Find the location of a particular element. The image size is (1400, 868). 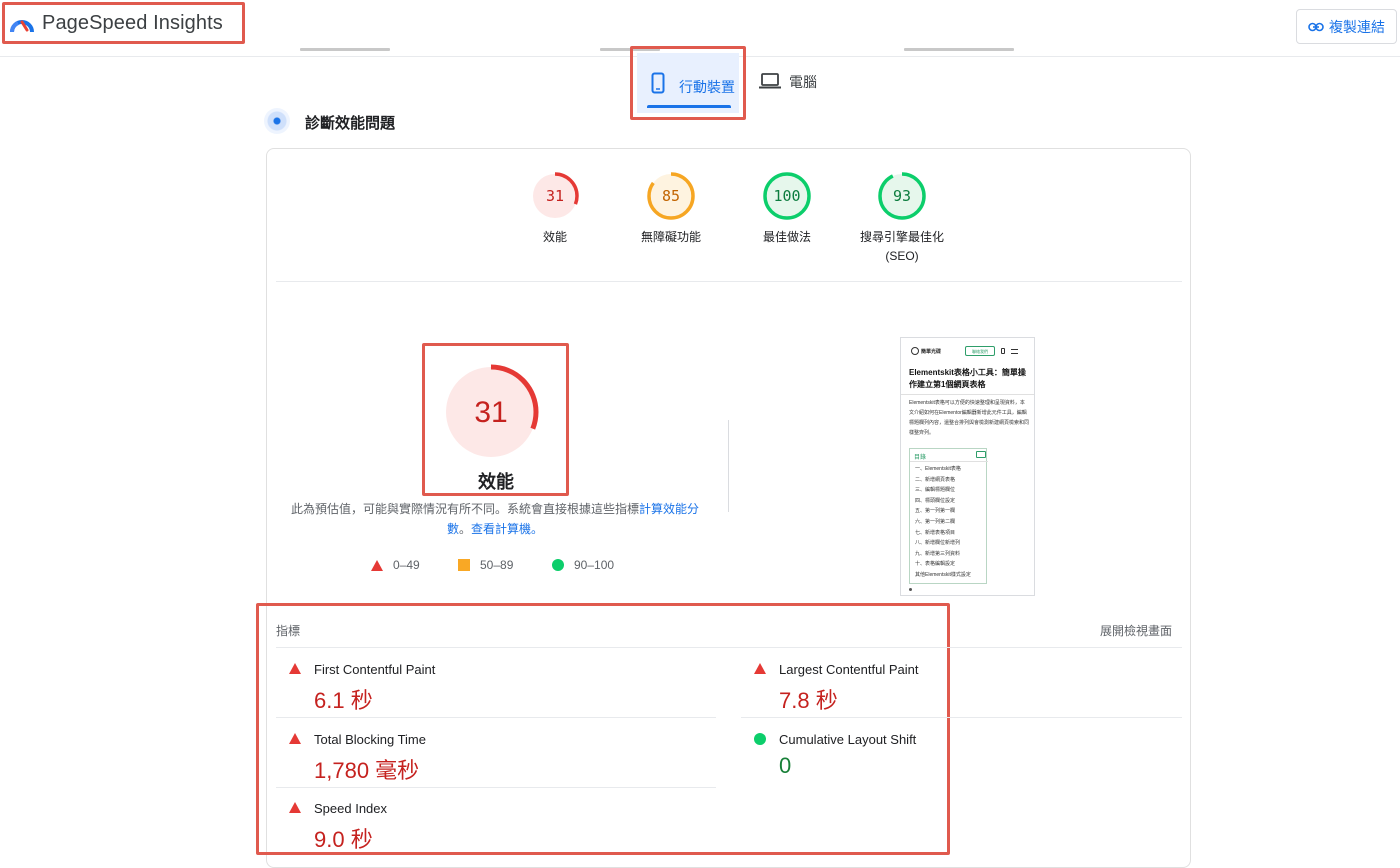

laptop-icon is located at coordinates (770, 81).